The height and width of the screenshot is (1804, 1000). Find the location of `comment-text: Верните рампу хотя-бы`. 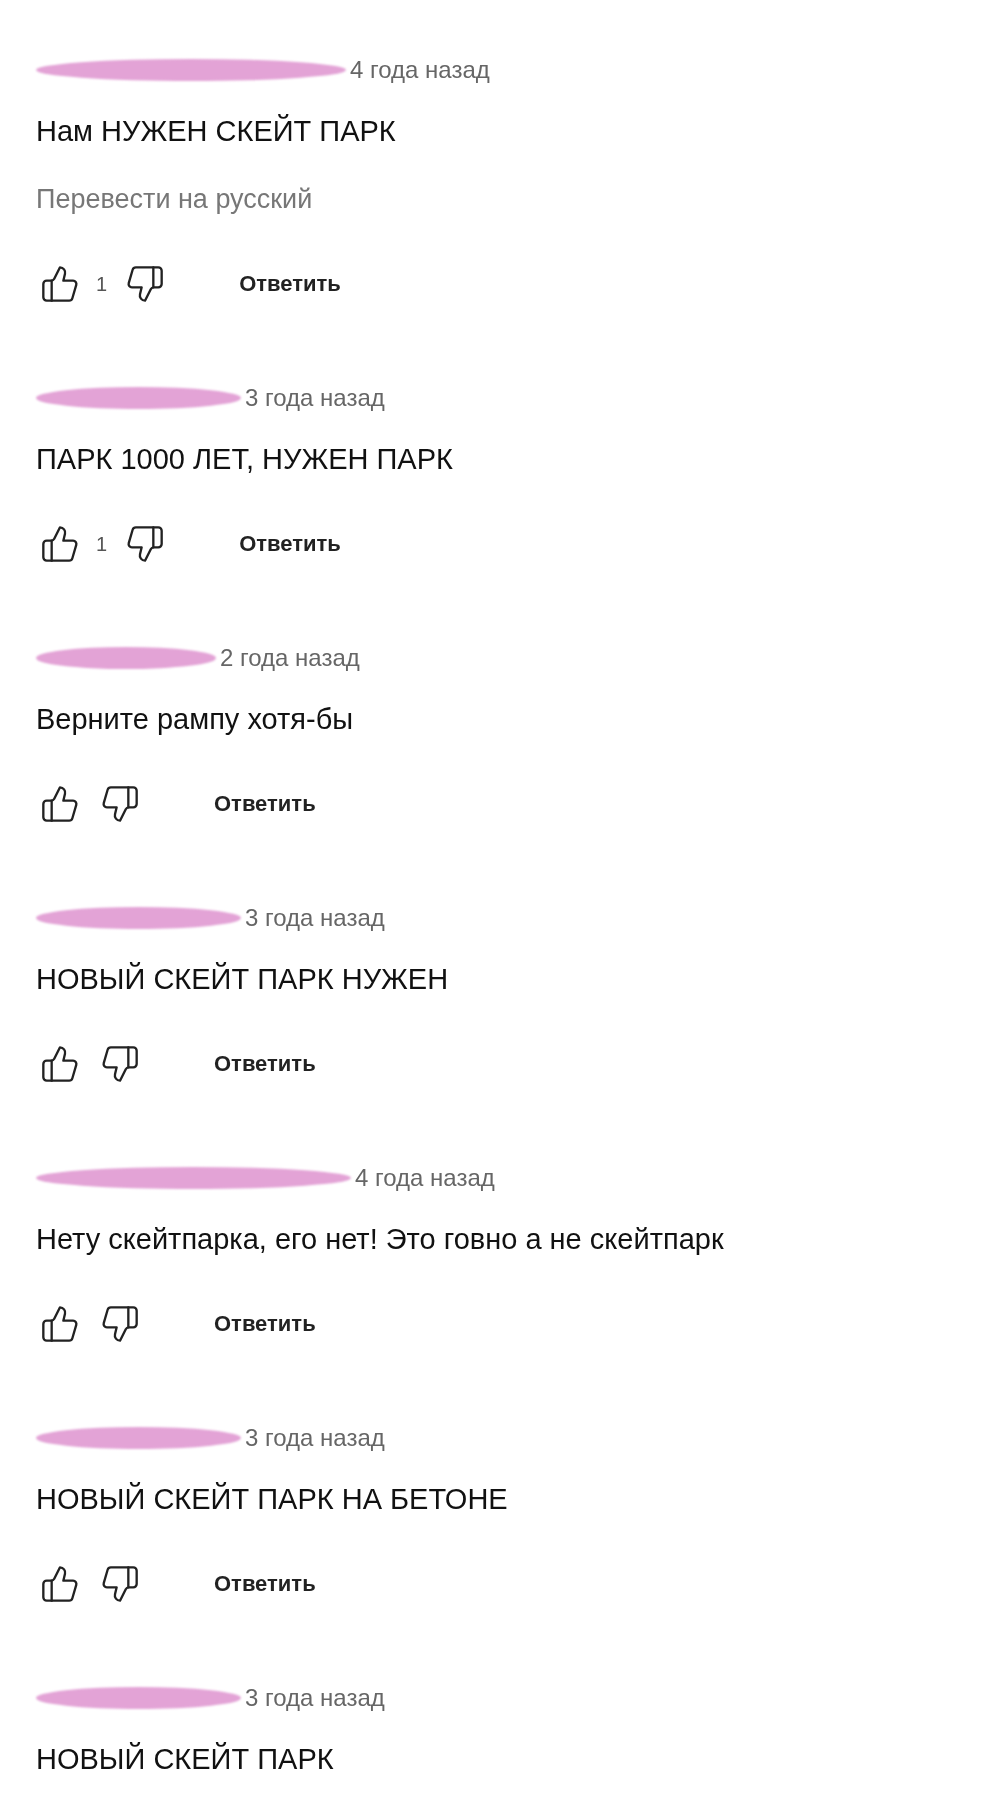

comment-text: Верните рампу хотя-бы is located at coordinates (195, 719).